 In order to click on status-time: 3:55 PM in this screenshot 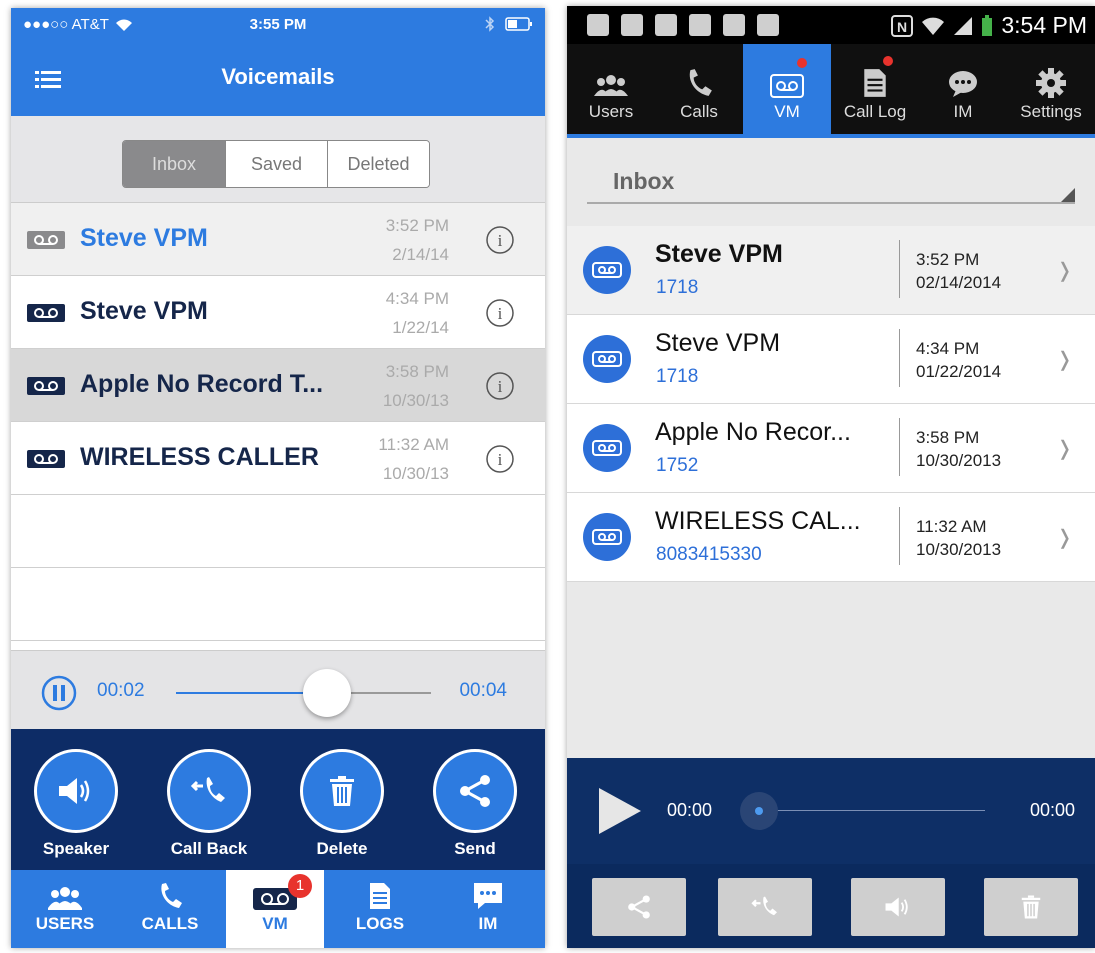, I will do `click(278, 24)`.